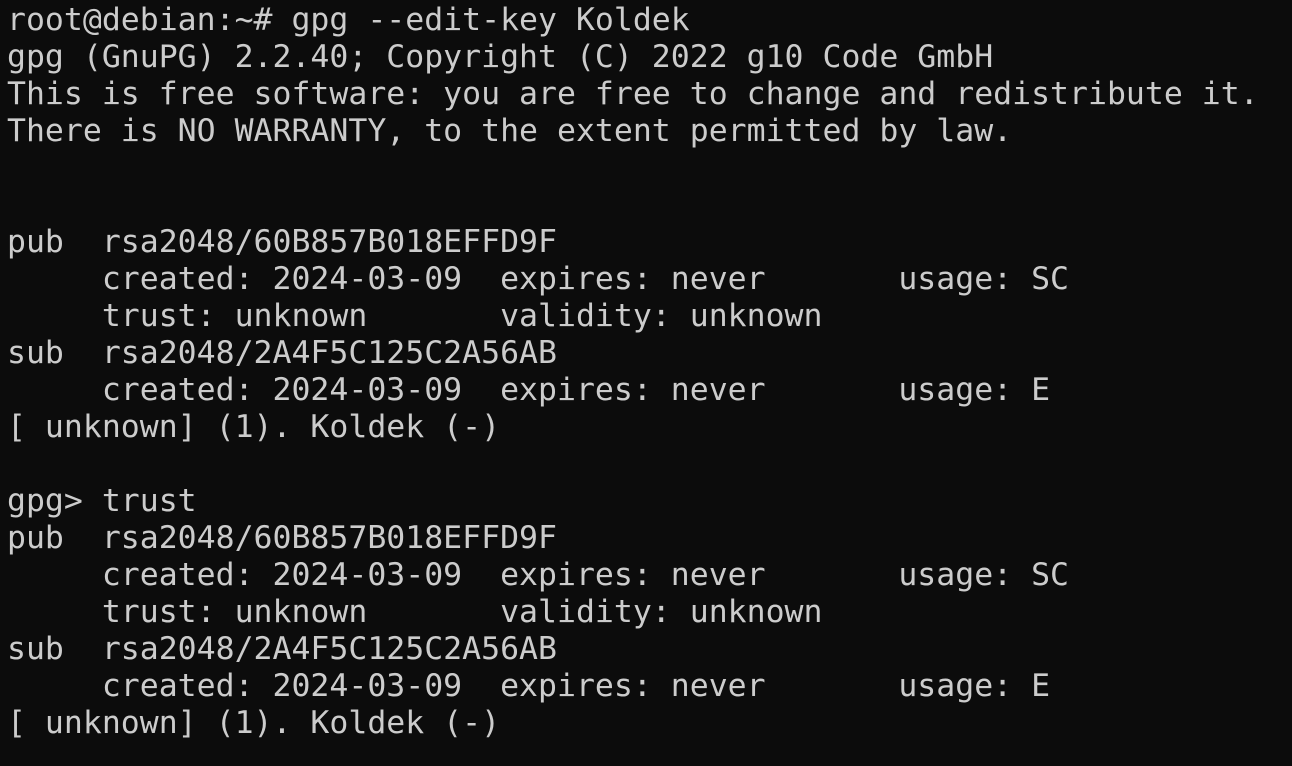 This screenshot has height=766, width=1292. Describe the element at coordinates (348, 20) in the screenshot. I see `terminal-line: root@debian:~# gpg --edit-key Koldek` at that location.